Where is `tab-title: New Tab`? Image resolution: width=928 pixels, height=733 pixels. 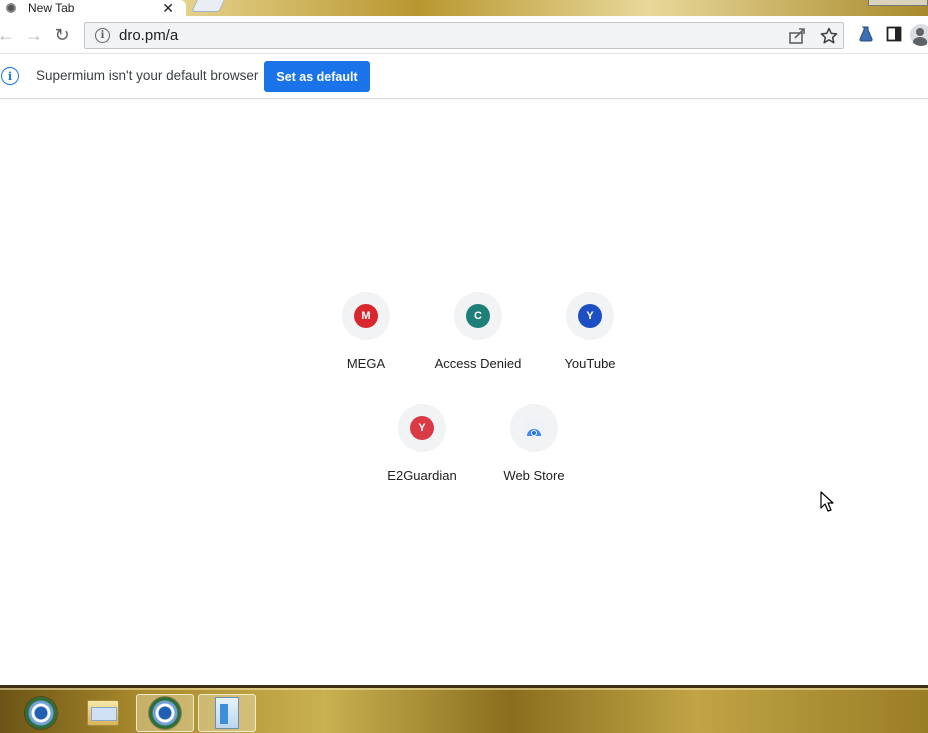
tab-title: New Tab is located at coordinates (51, 8).